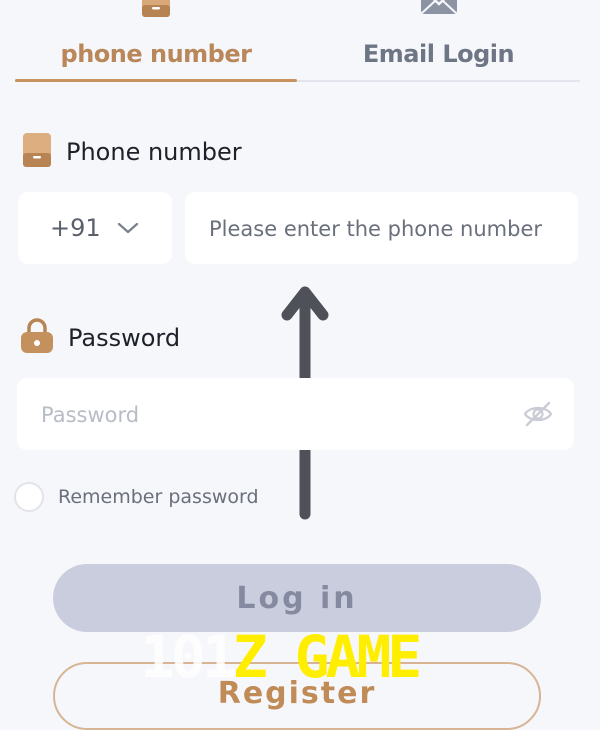  What do you see at coordinates (297, 598) in the screenshot?
I see `login-button-label: Log in` at bounding box center [297, 598].